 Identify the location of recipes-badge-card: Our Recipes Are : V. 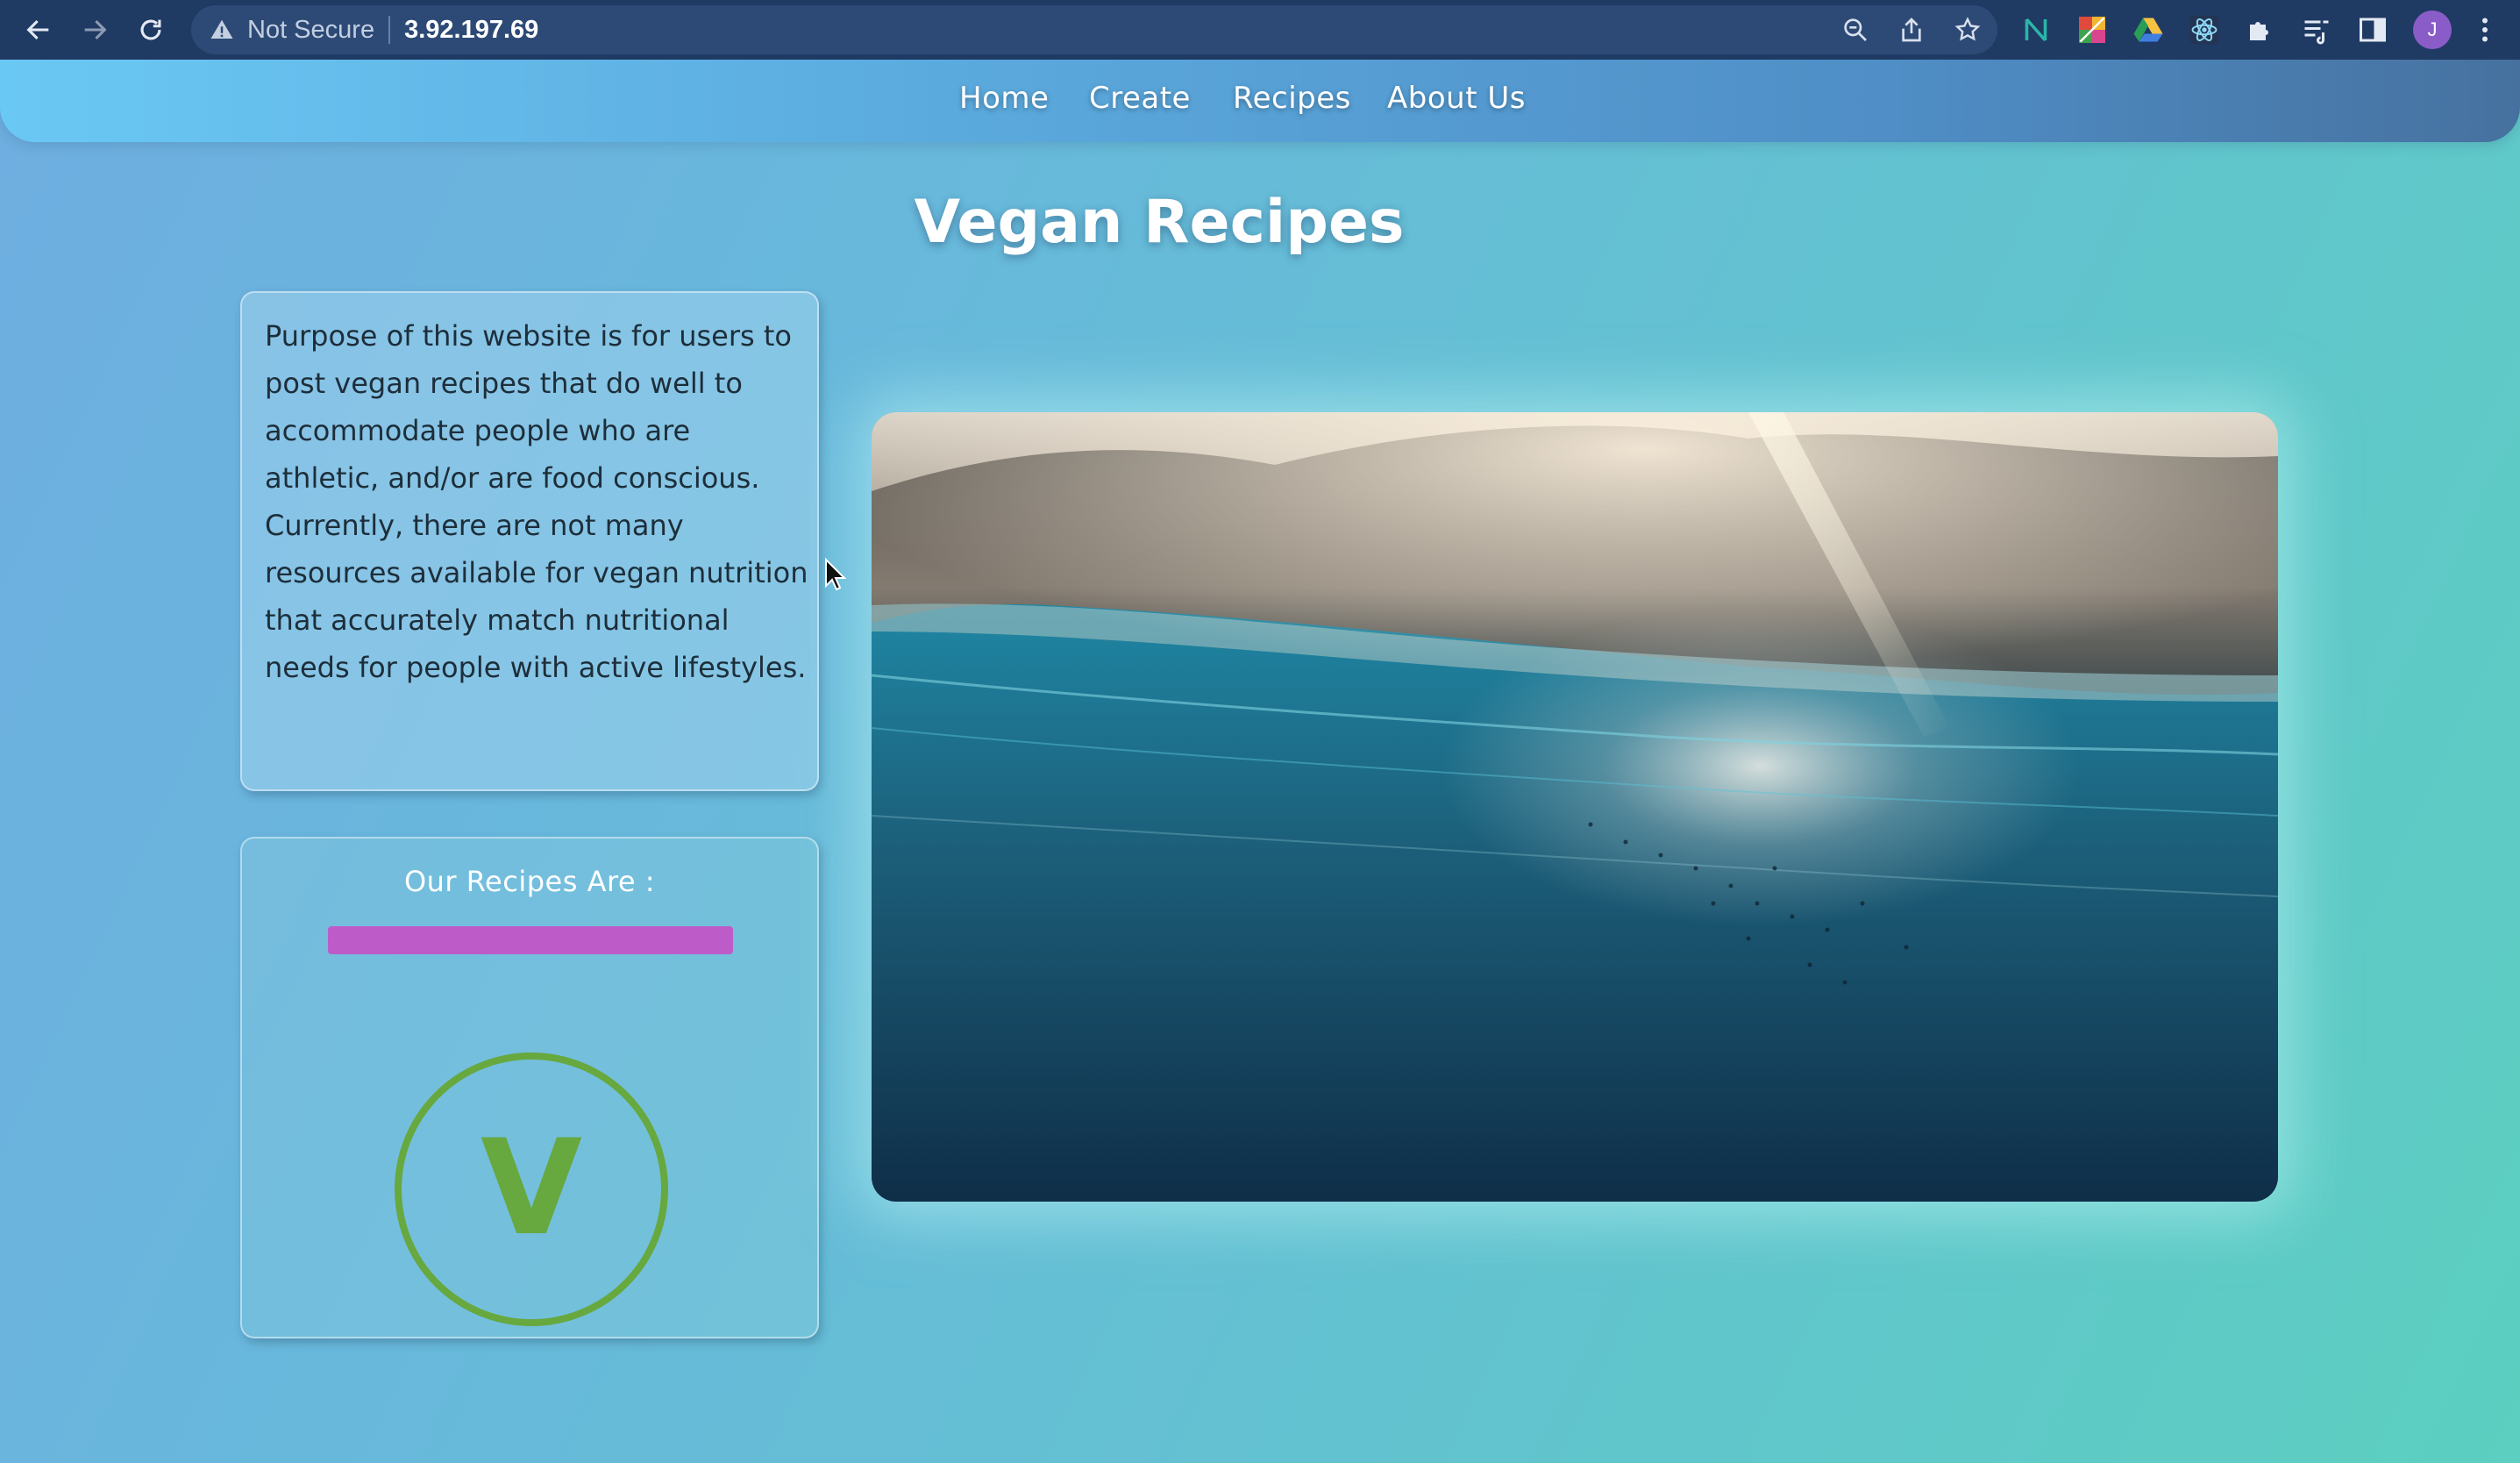
(529, 1087).